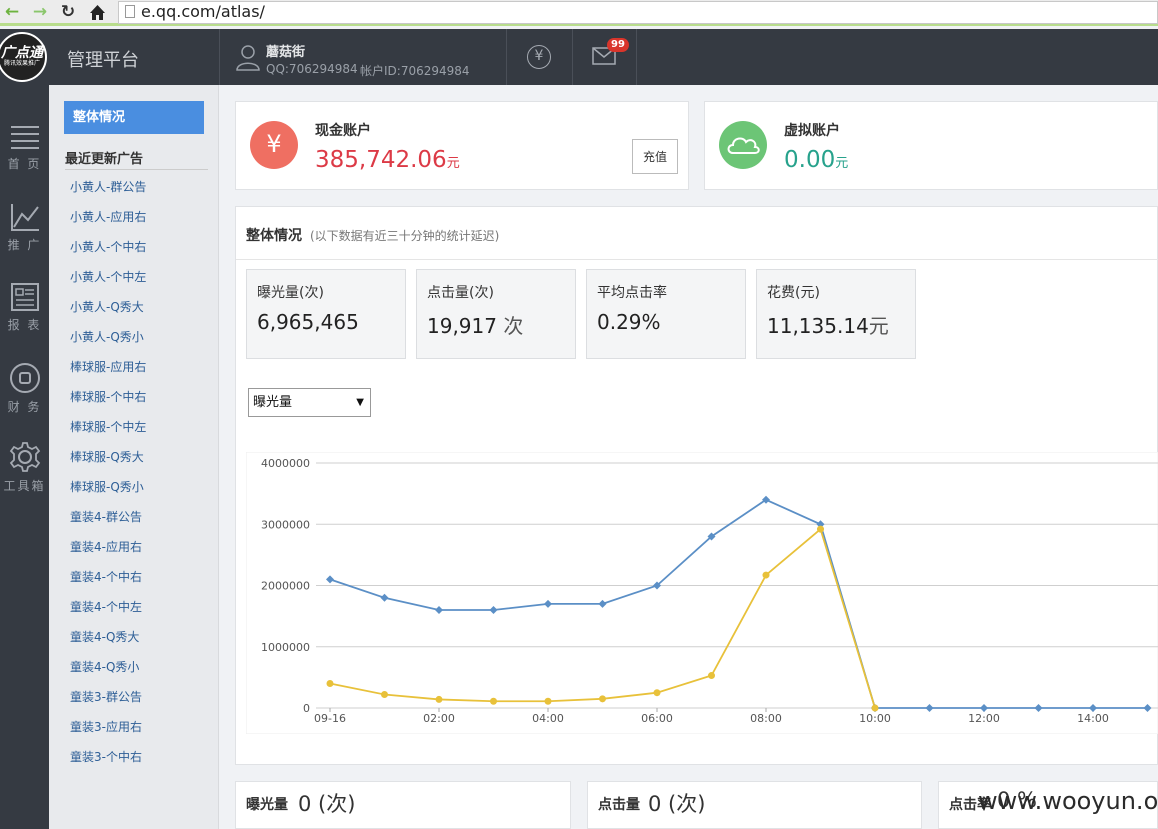 This screenshot has width=1158, height=829. I want to click on bottom-card-clicks: 点击量 0 (次), so click(754, 805).